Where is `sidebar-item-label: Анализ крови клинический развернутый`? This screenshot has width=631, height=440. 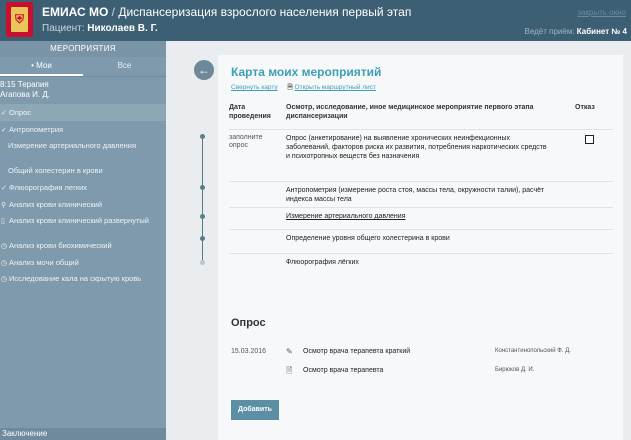 sidebar-item-label: Анализ крови клинический развернутый is located at coordinates (79, 220).